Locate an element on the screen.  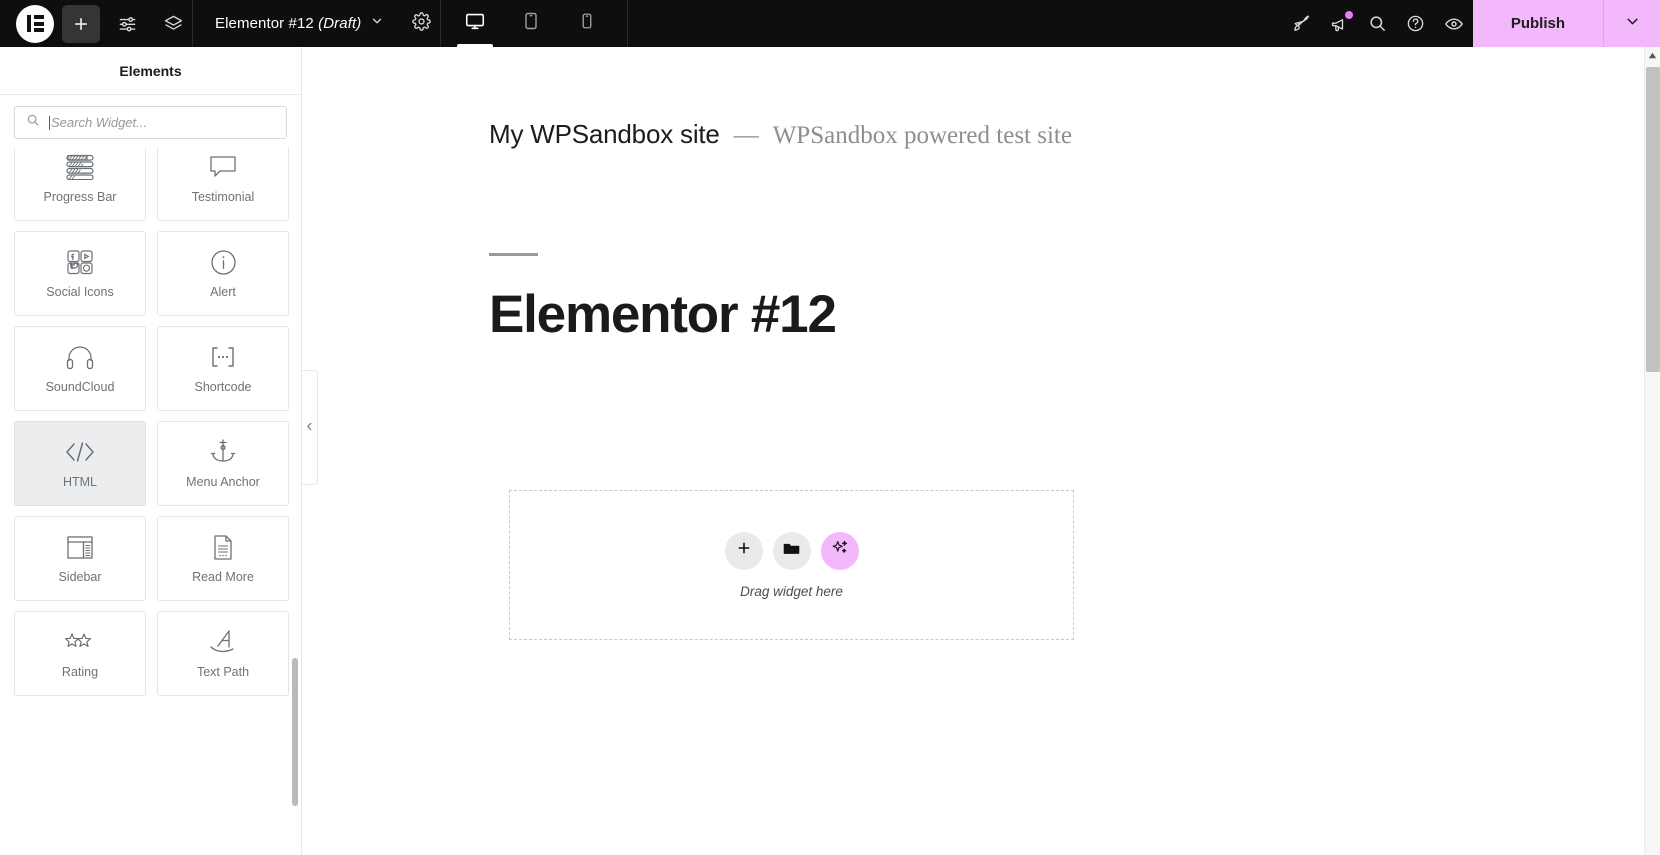
search-button is located at coordinates (1378, 24).